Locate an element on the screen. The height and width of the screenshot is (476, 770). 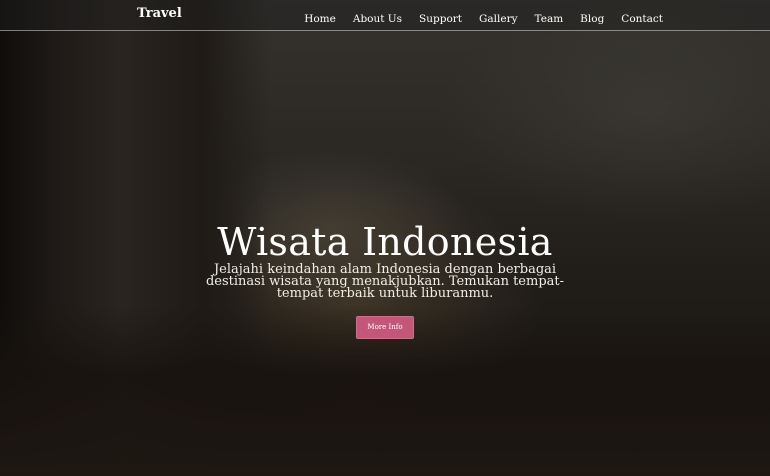
nav-link-contact: Contact is located at coordinates (642, 19).